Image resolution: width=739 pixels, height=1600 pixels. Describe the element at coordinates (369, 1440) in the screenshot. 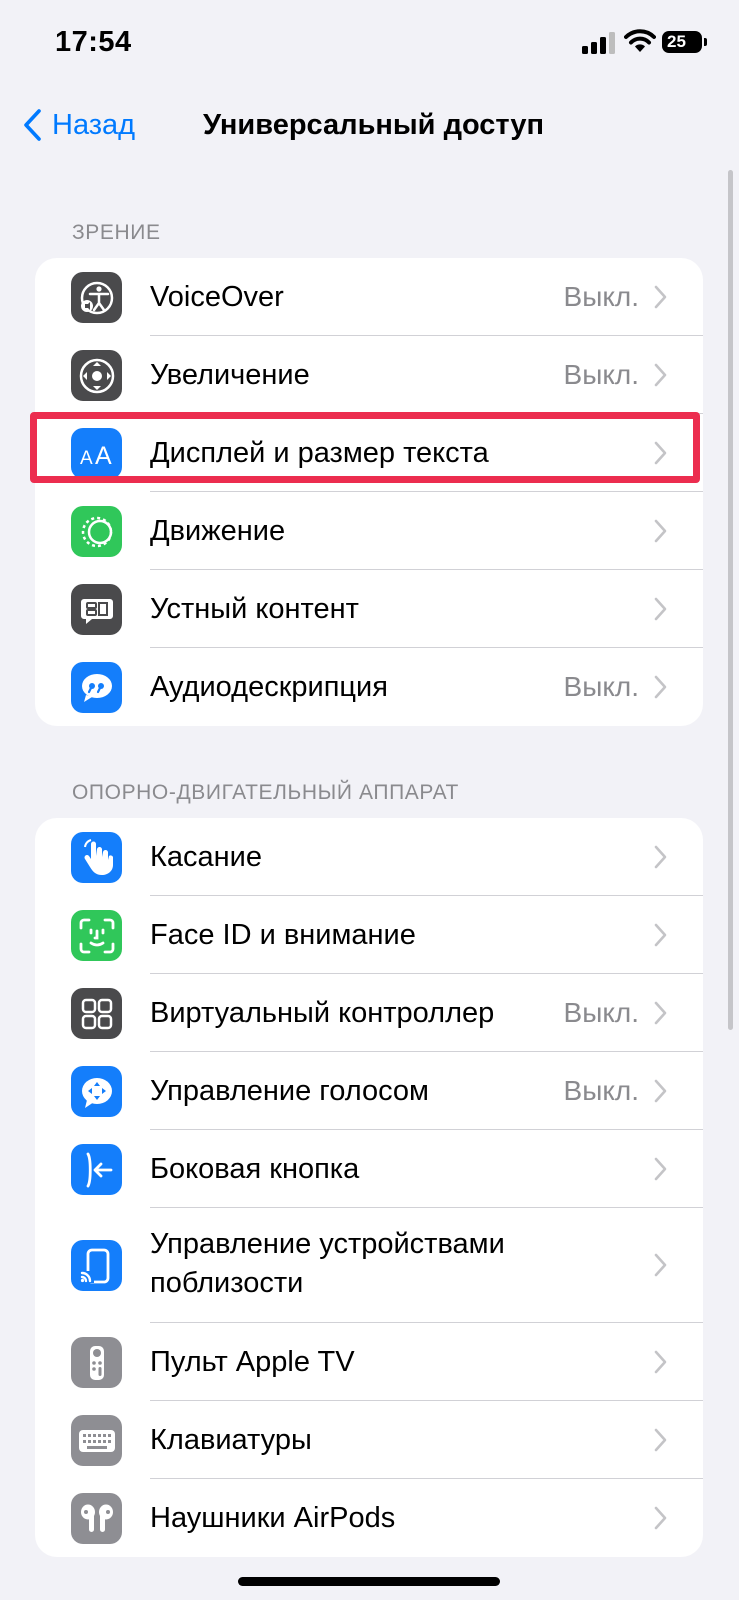

I see `row-keyboards: Клавиатуры` at that location.